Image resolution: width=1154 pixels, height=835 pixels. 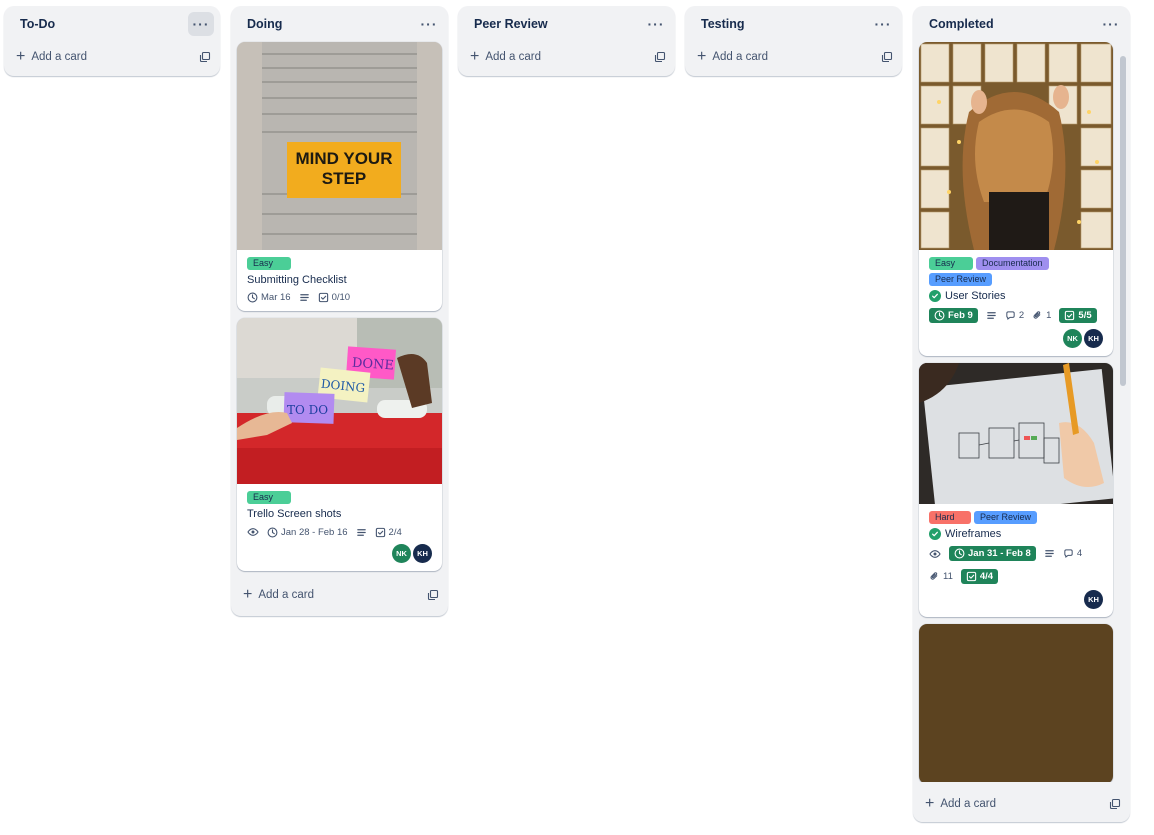 I want to click on list-title: Completed, so click(x=961, y=24).